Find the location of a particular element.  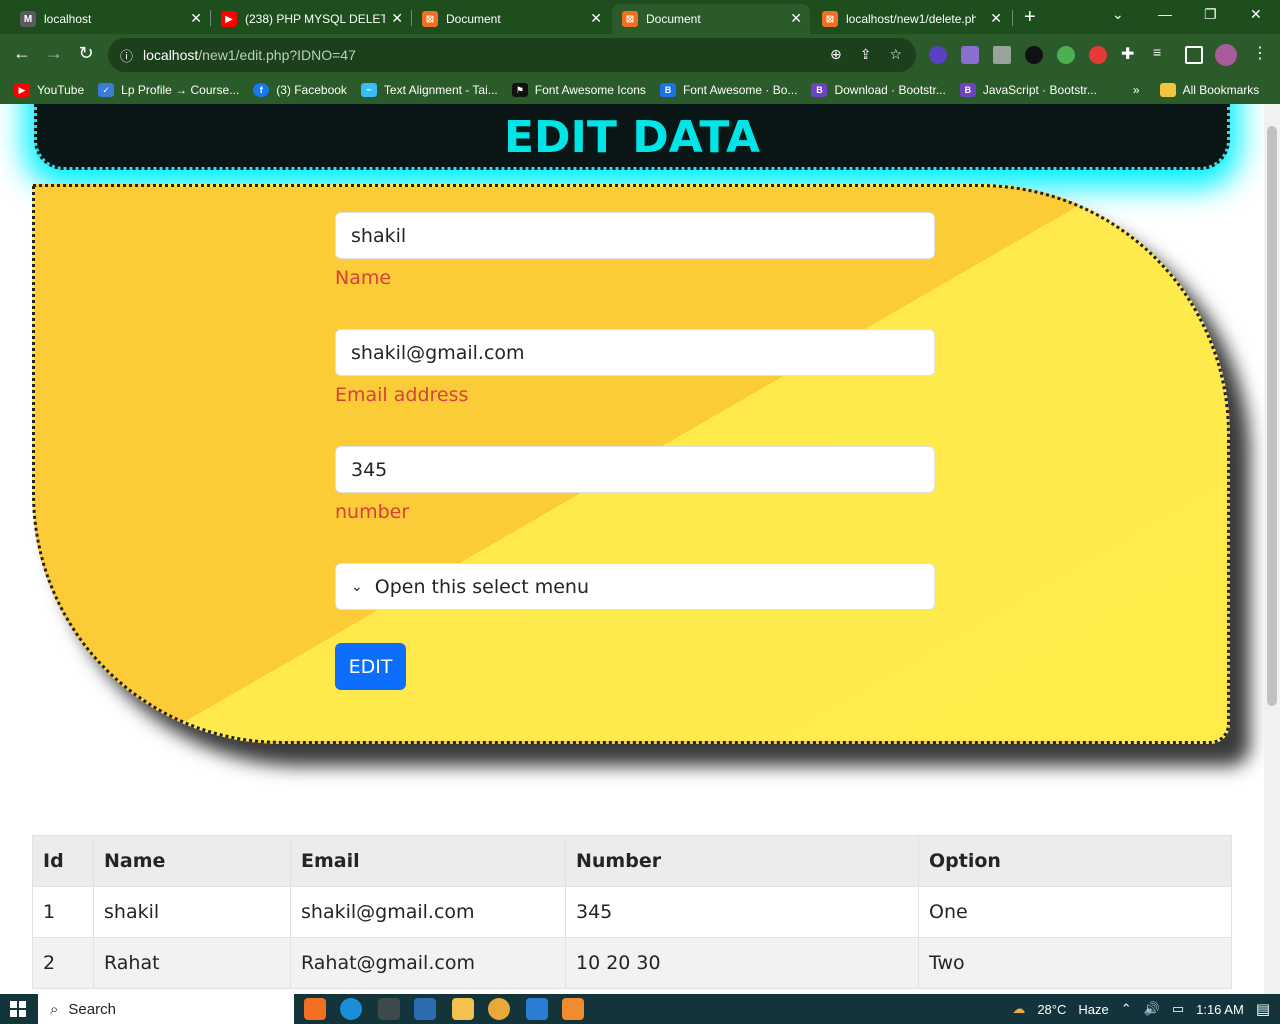

cell-name: Rahat is located at coordinates (192, 963).